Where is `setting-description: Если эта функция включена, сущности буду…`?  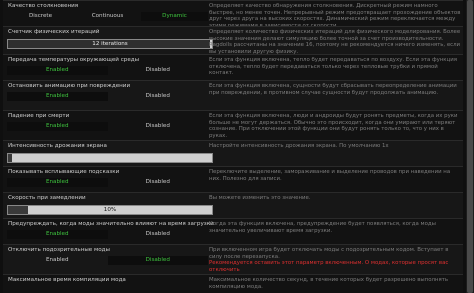 setting-description: Если эта функция включена, сущности буду… is located at coordinates (335, 88).